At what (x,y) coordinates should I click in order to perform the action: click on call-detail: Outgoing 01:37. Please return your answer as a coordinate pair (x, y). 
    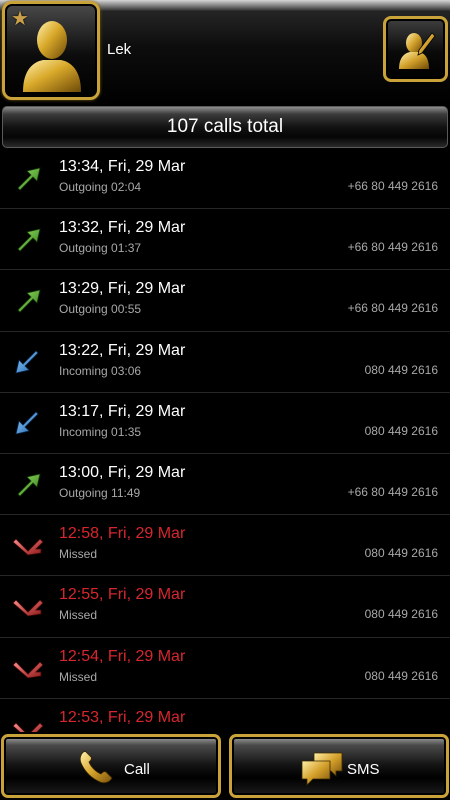
    Looking at the image, I should click on (100, 248).